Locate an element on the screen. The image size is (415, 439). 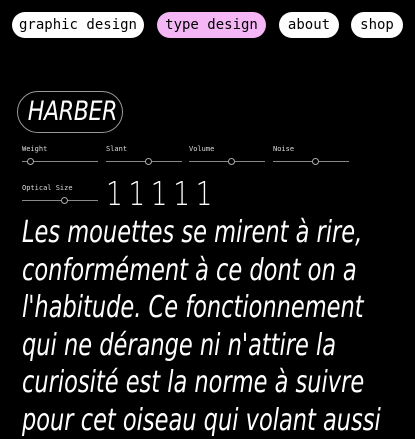
specimen-line: Les mouettes se mirent à rire, is located at coordinates (217, 233).